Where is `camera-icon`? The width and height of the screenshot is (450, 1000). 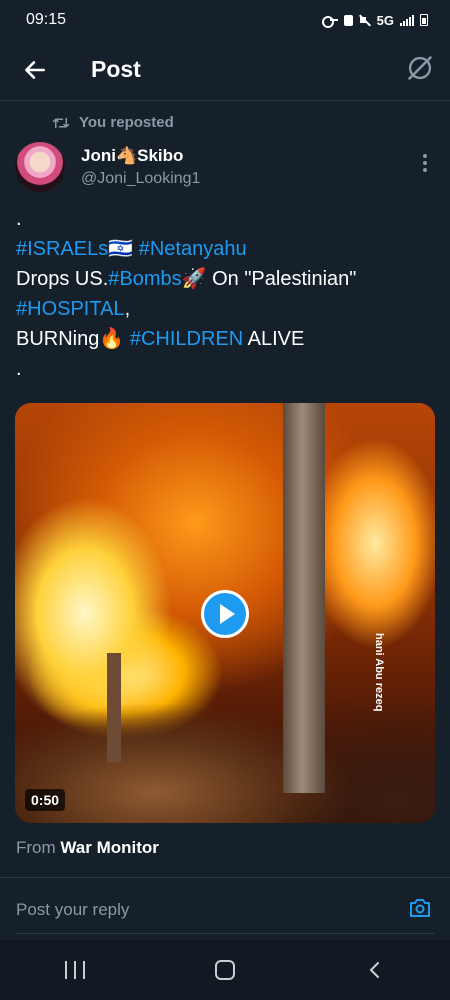
camera-icon is located at coordinates (420, 908).